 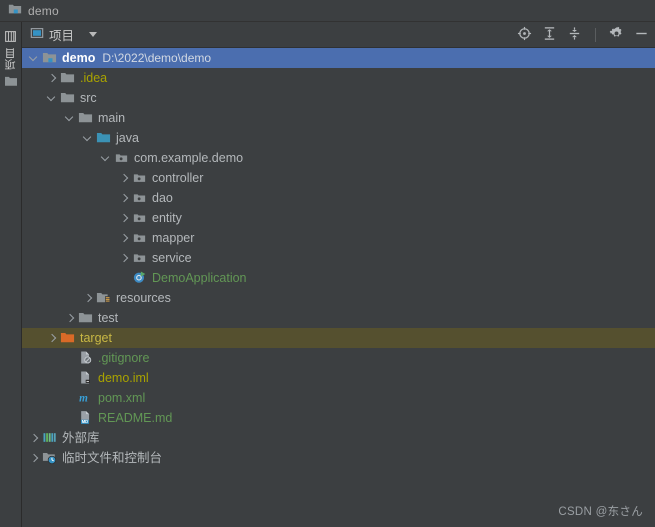 What do you see at coordinates (127, 138) in the screenshot?
I see `tree-row-label: java` at bounding box center [127, 138].